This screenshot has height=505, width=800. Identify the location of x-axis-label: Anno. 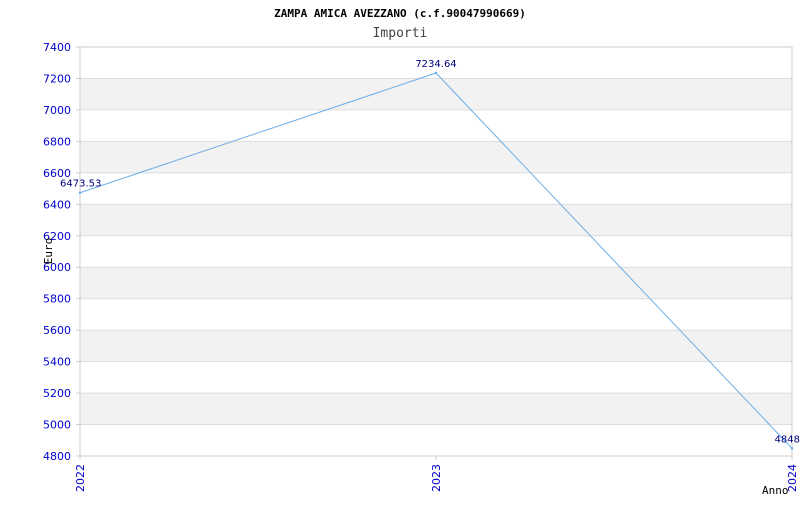
(775, 490).